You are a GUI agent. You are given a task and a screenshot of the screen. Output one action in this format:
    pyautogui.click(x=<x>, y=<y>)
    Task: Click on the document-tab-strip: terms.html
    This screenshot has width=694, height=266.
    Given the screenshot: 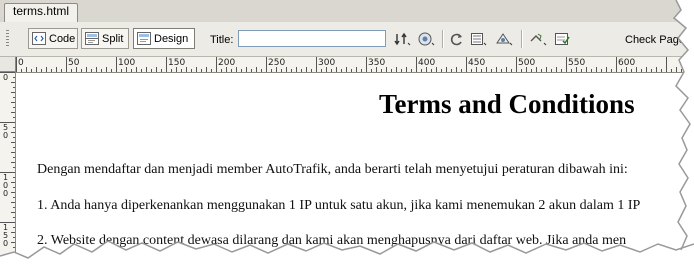 What is the action you would take?
    pyautogui.click(x=347, y=11)
    